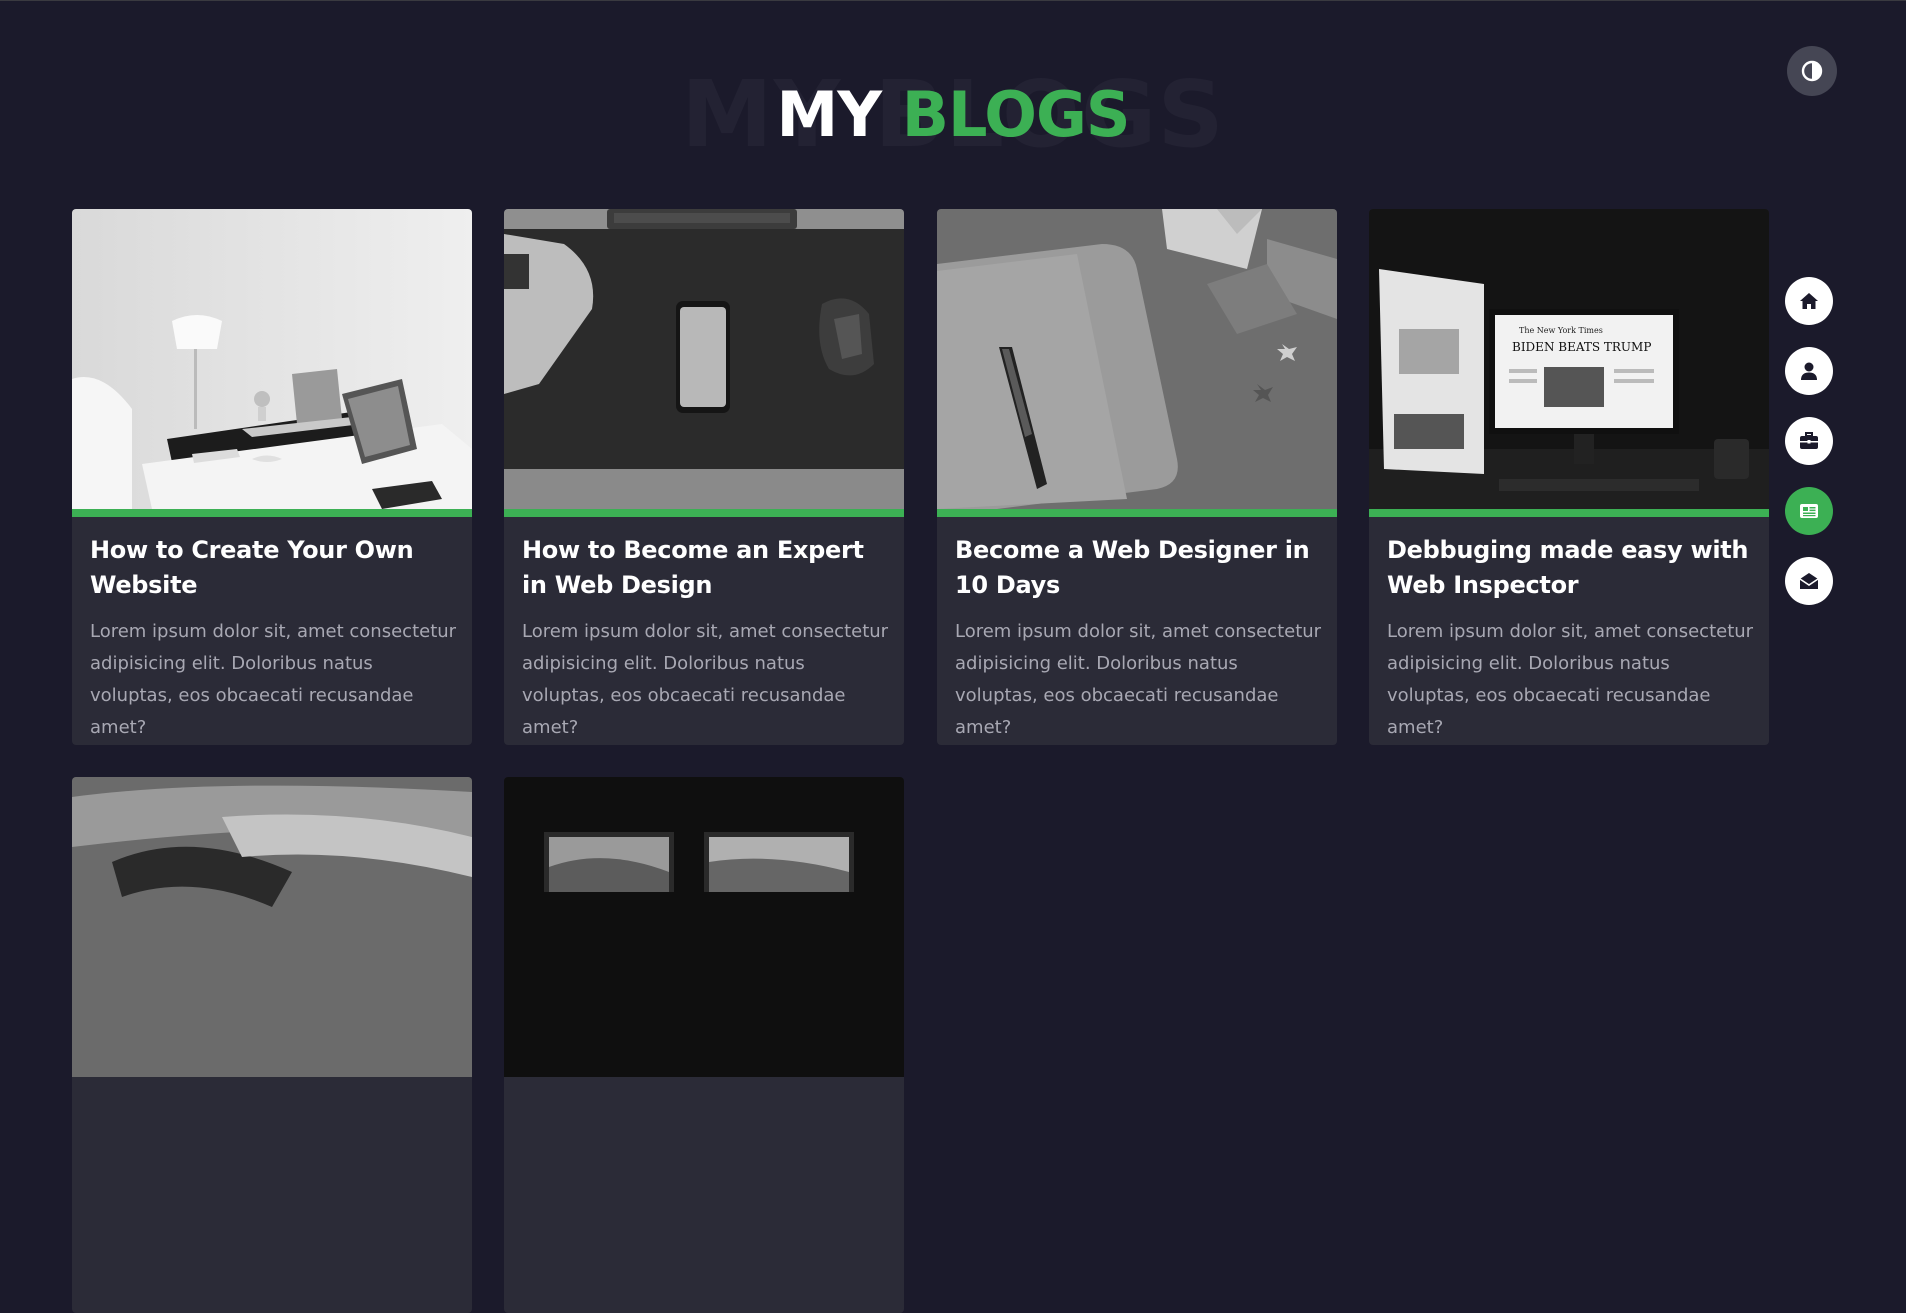 Image resolution: width=1906 pixels, height=1313 pixels. I want to click on section-heading: MY BLOGS MY BLOGS, so click(953, 115).